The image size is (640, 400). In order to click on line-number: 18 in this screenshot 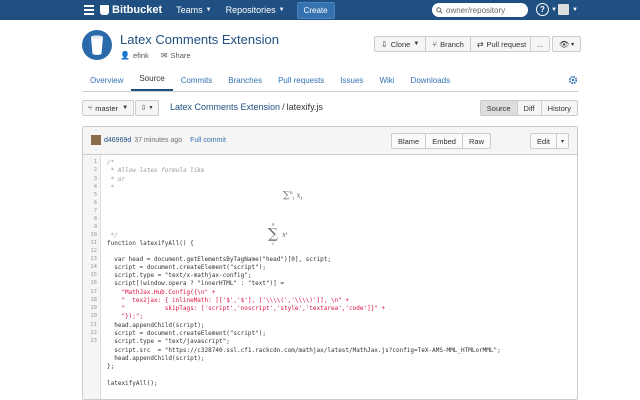, I will do `click(93, 300)`.